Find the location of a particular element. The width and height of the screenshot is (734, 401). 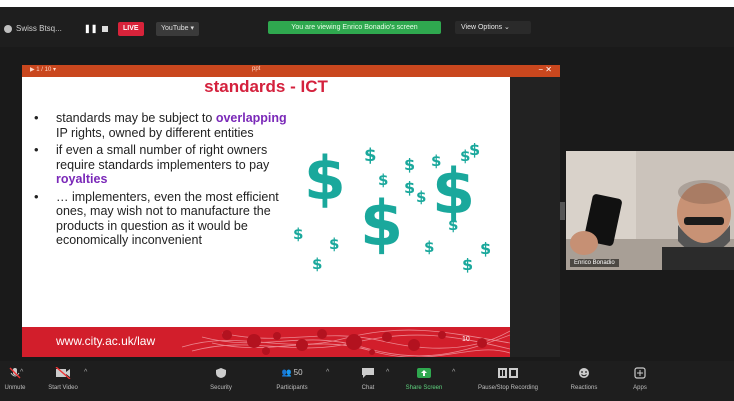

pause-stop-recording-button: Pause/Stop Recording is located at coordinates (508, 381).